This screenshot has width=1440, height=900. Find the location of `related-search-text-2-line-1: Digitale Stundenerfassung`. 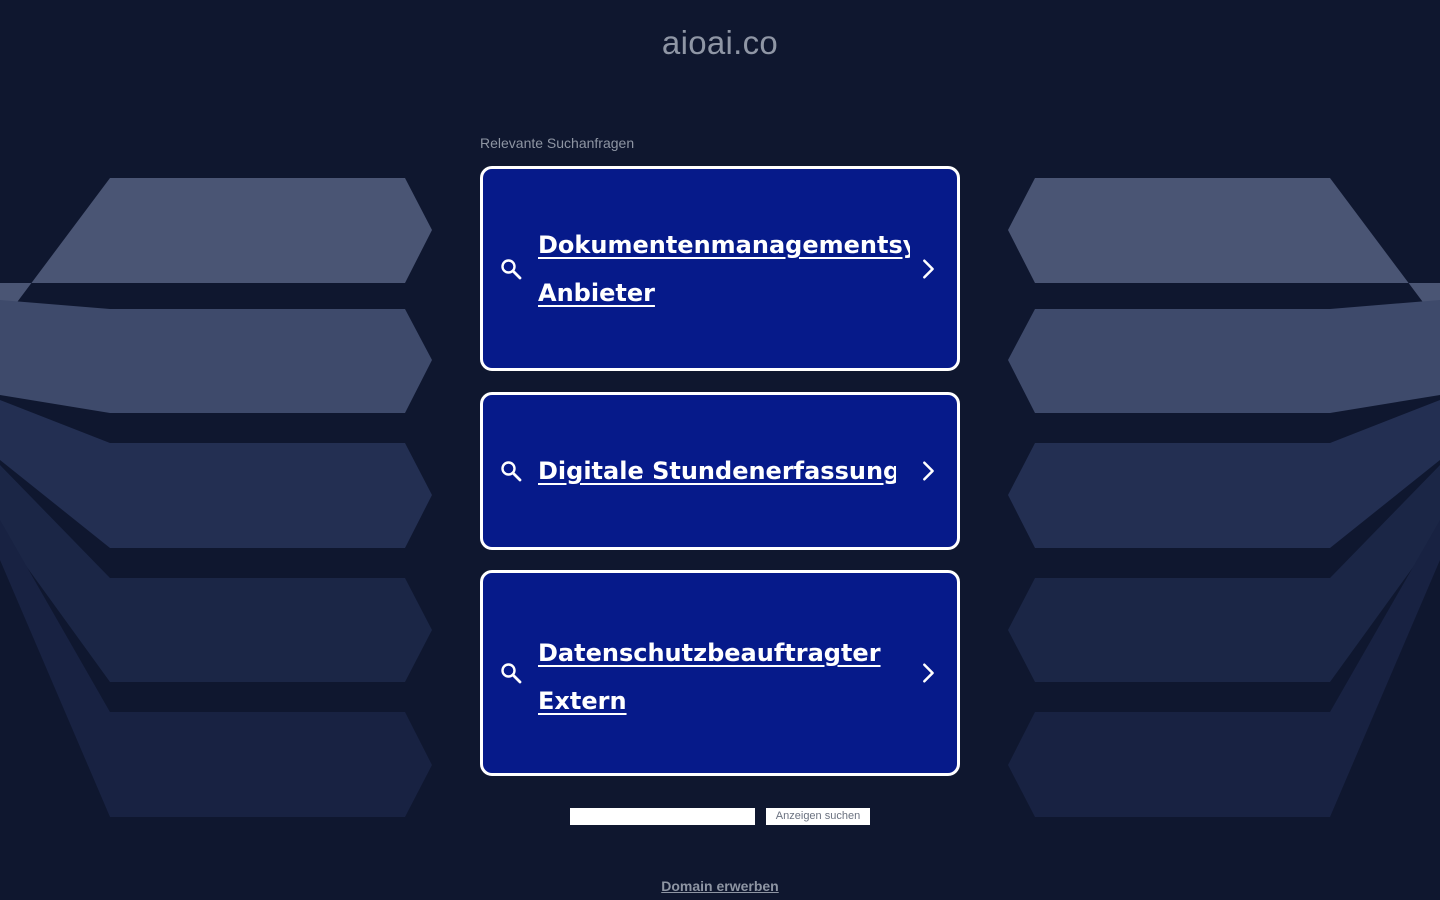

related-search-text-2-line-1: Digitale Stundenerfassung is located at coordinates (717, 471).